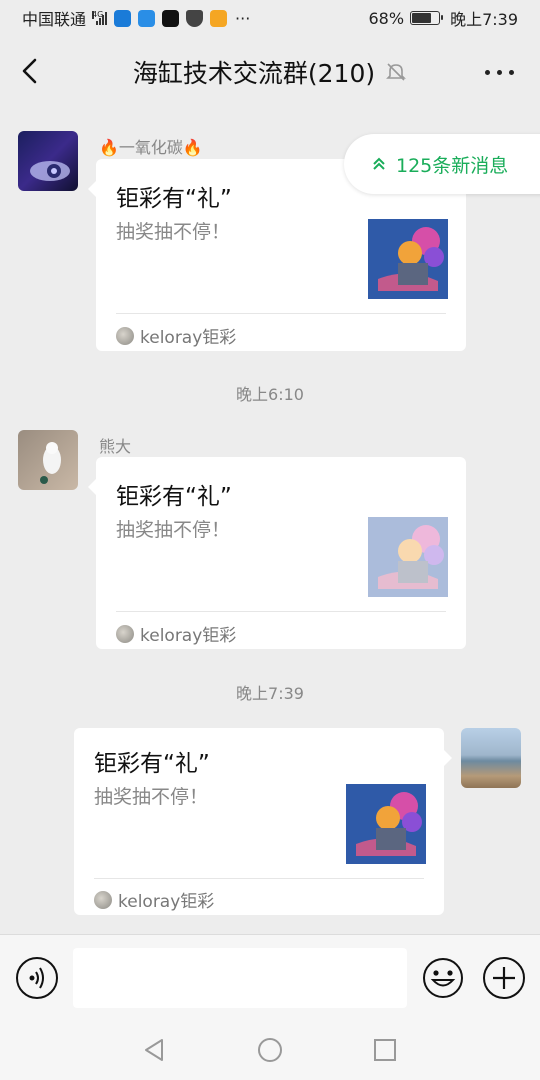 Image resolution: width=540 pixels, height=1080 pixels. What do you see at coordinates (422, 18) in the screenshot?
I see `battery-fill` at bounding box center [422, 18].